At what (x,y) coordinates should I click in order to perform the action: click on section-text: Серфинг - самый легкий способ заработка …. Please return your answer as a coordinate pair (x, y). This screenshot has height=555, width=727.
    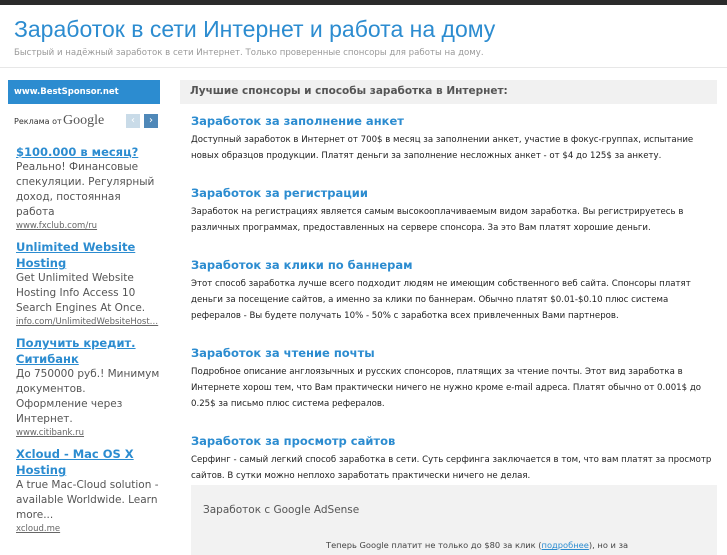
    Looking at the image, I should click on (451, 468).